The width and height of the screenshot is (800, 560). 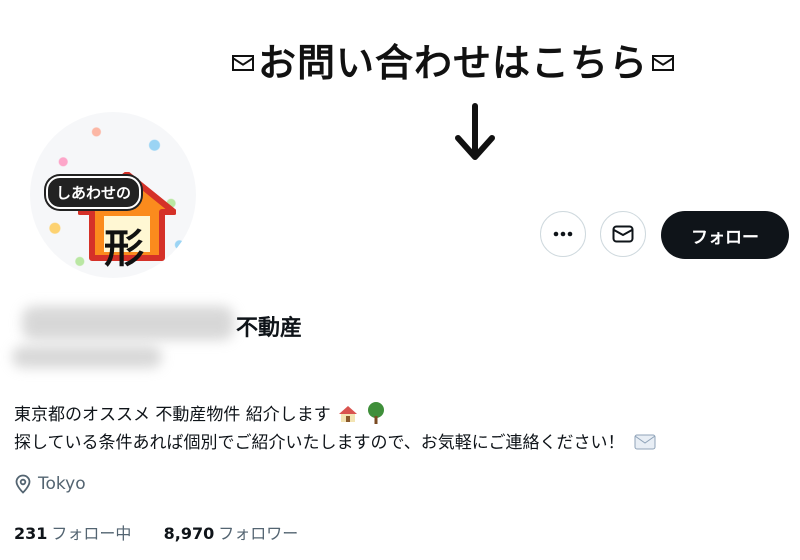 I want to click on location: Tokyo, so click(x=50, y=484).